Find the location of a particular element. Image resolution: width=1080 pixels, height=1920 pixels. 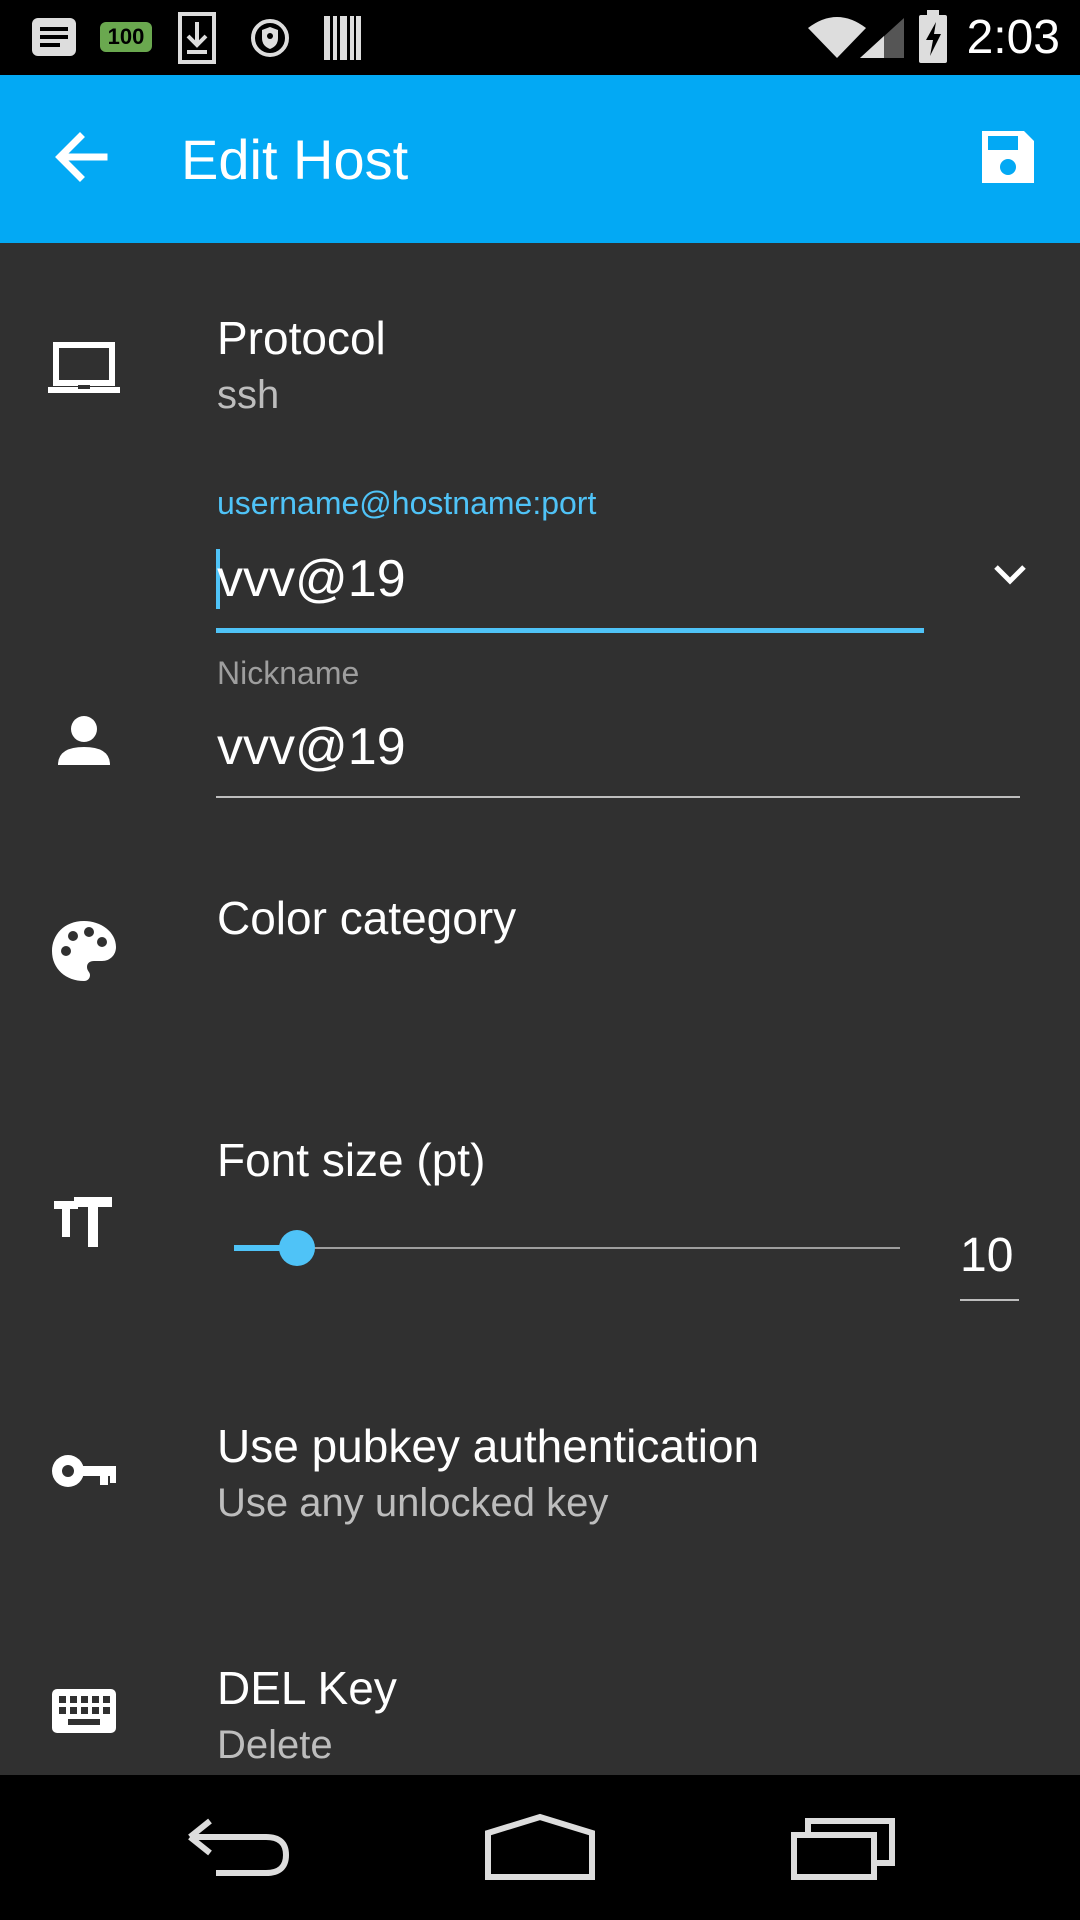

download-icon is located at coordinates (197, 38).